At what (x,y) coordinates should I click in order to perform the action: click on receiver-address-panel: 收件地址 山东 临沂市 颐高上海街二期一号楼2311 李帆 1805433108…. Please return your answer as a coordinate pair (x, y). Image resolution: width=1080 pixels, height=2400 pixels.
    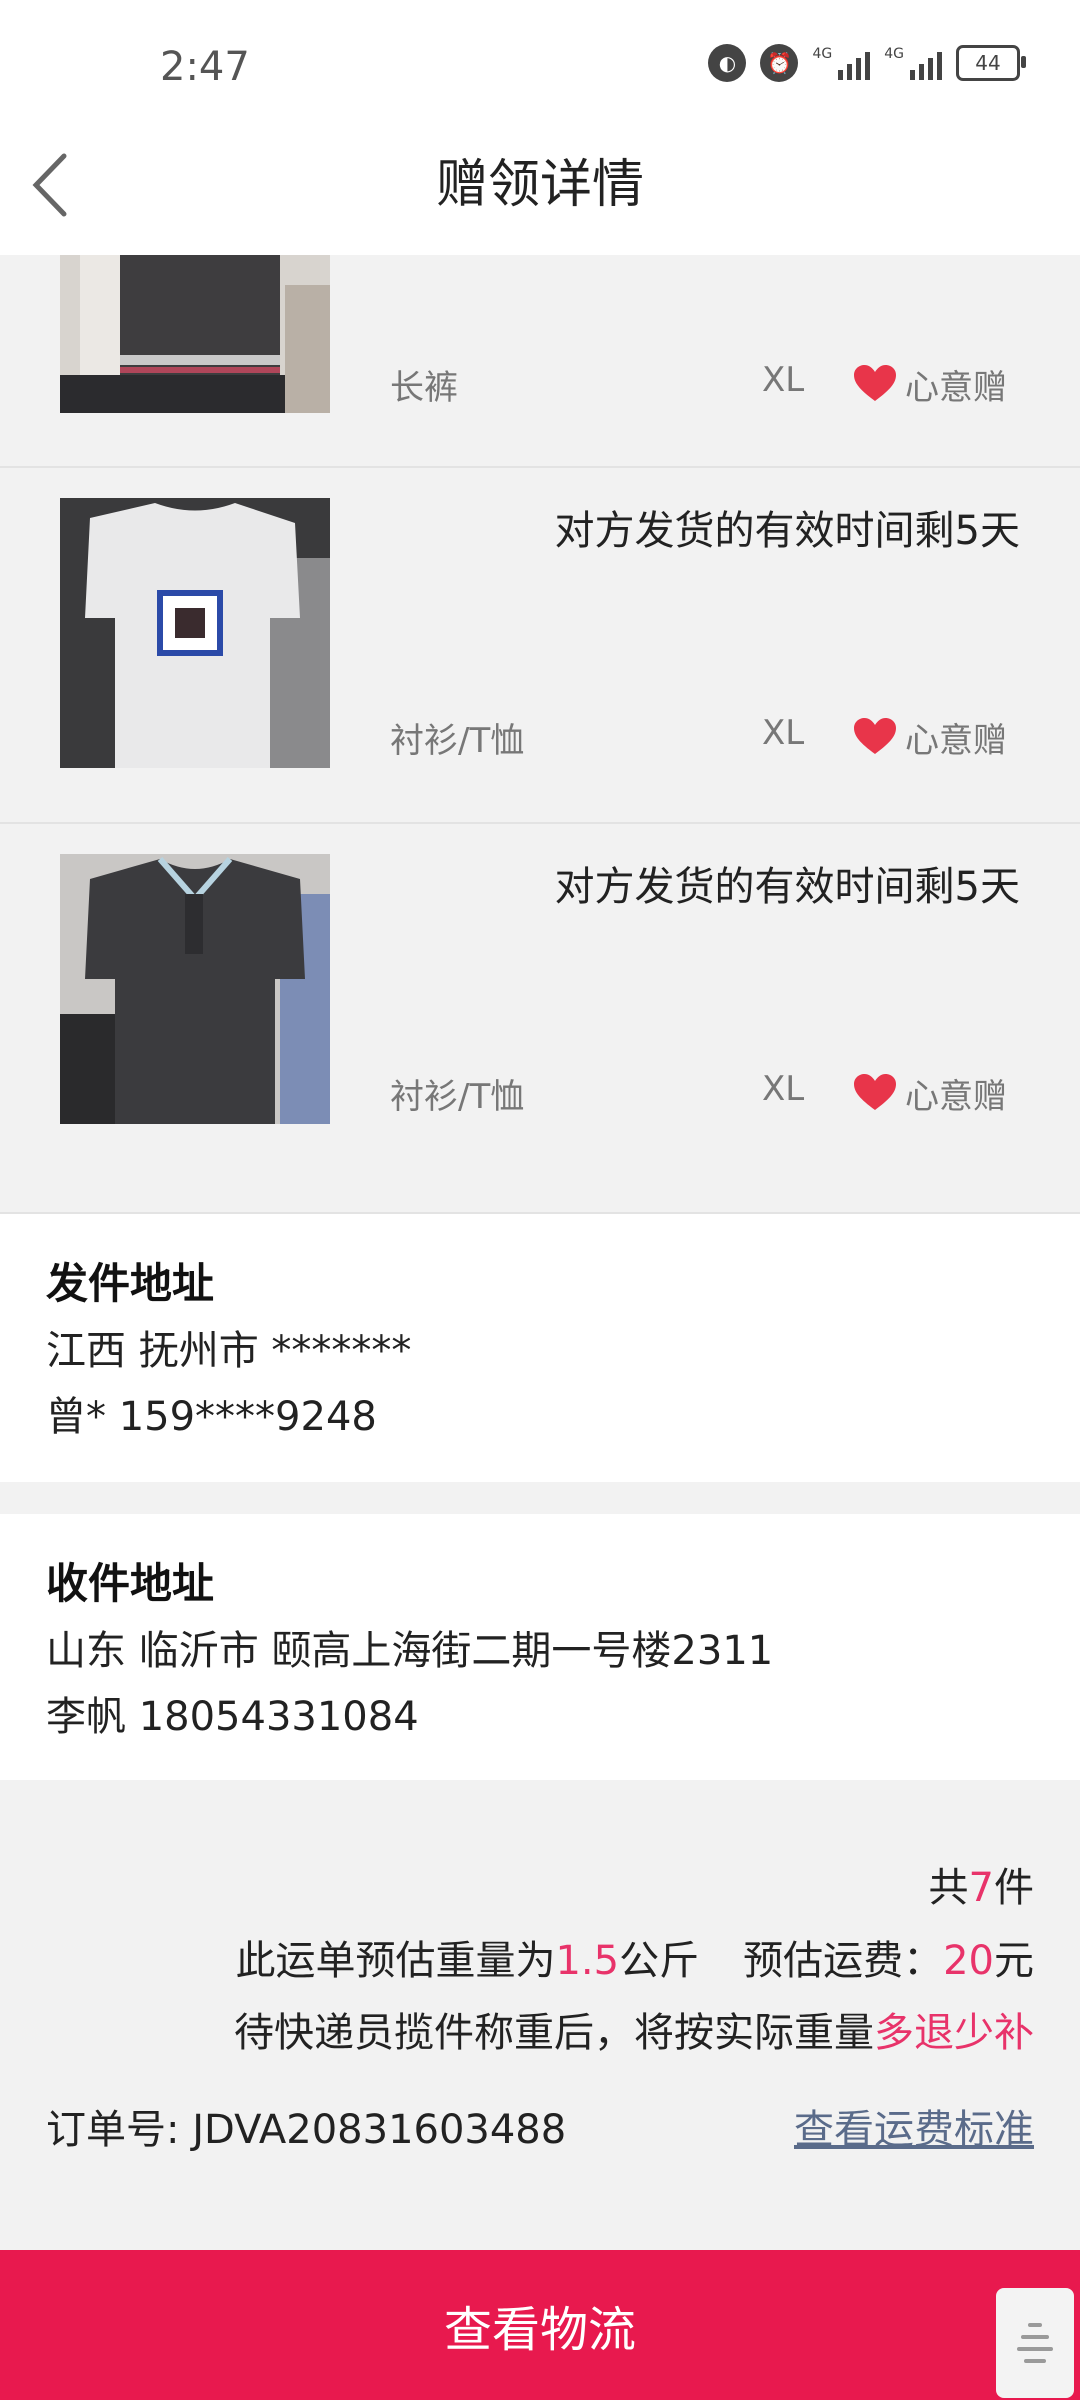
    Looking at the image, I should click on (540, 1647).